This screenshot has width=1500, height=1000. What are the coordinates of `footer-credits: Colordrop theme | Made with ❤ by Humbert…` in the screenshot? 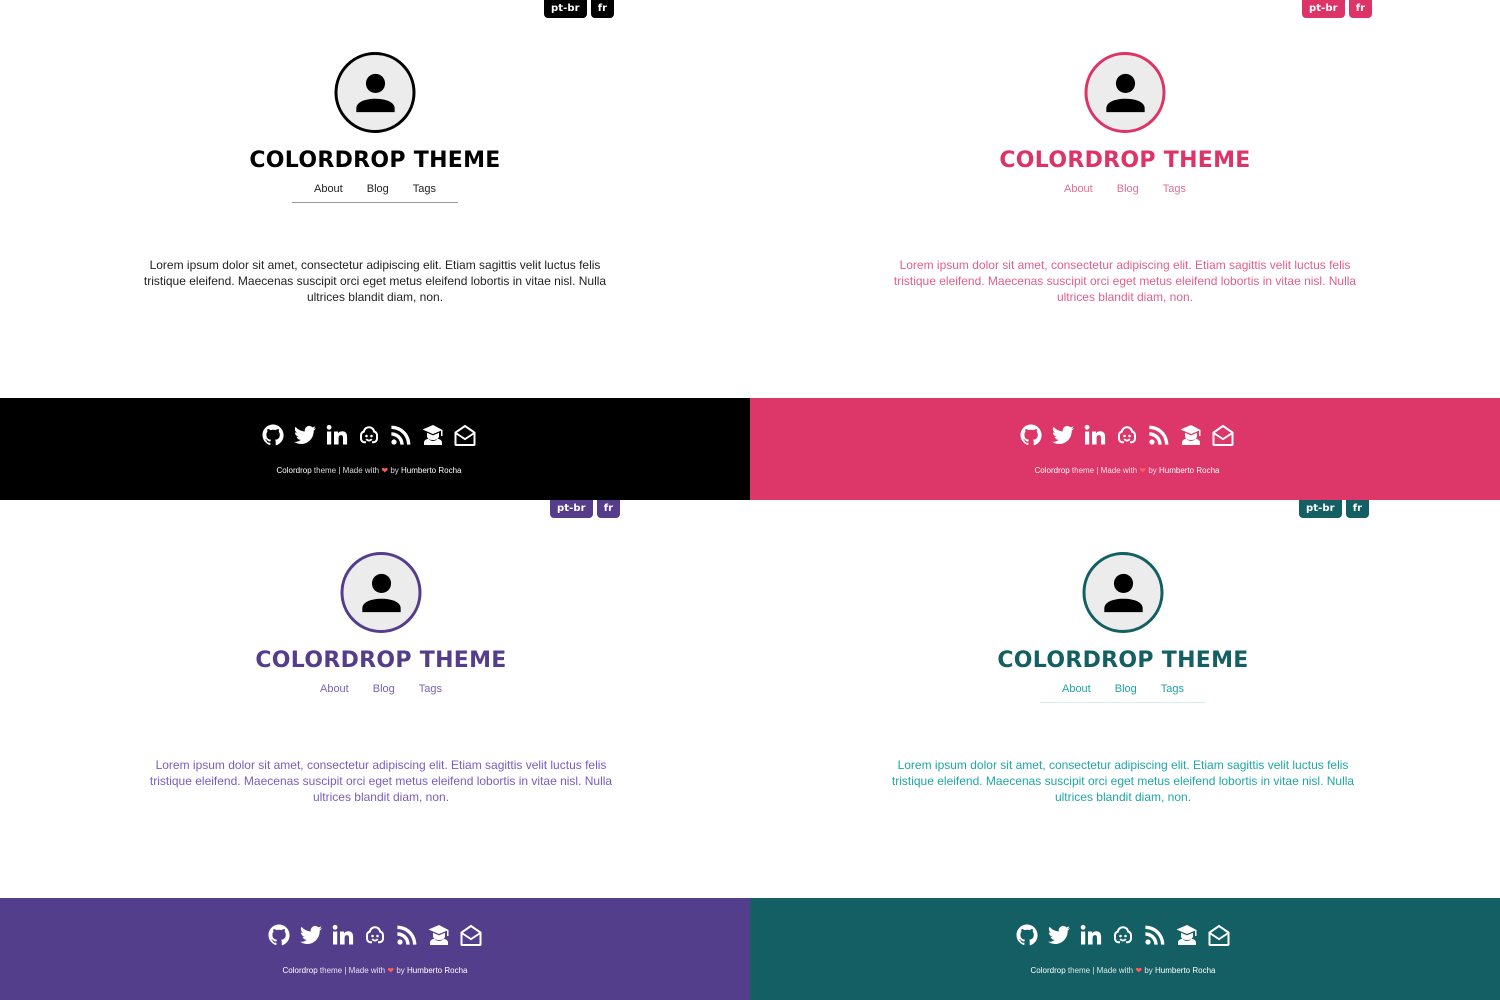 It's located at (372, 470).